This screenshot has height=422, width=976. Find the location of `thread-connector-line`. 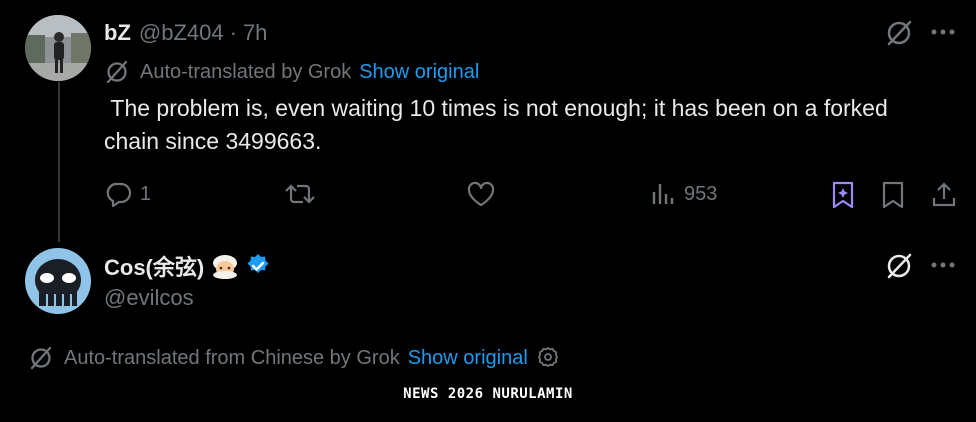

thread-connector-line is located at coordinates (59, 162).